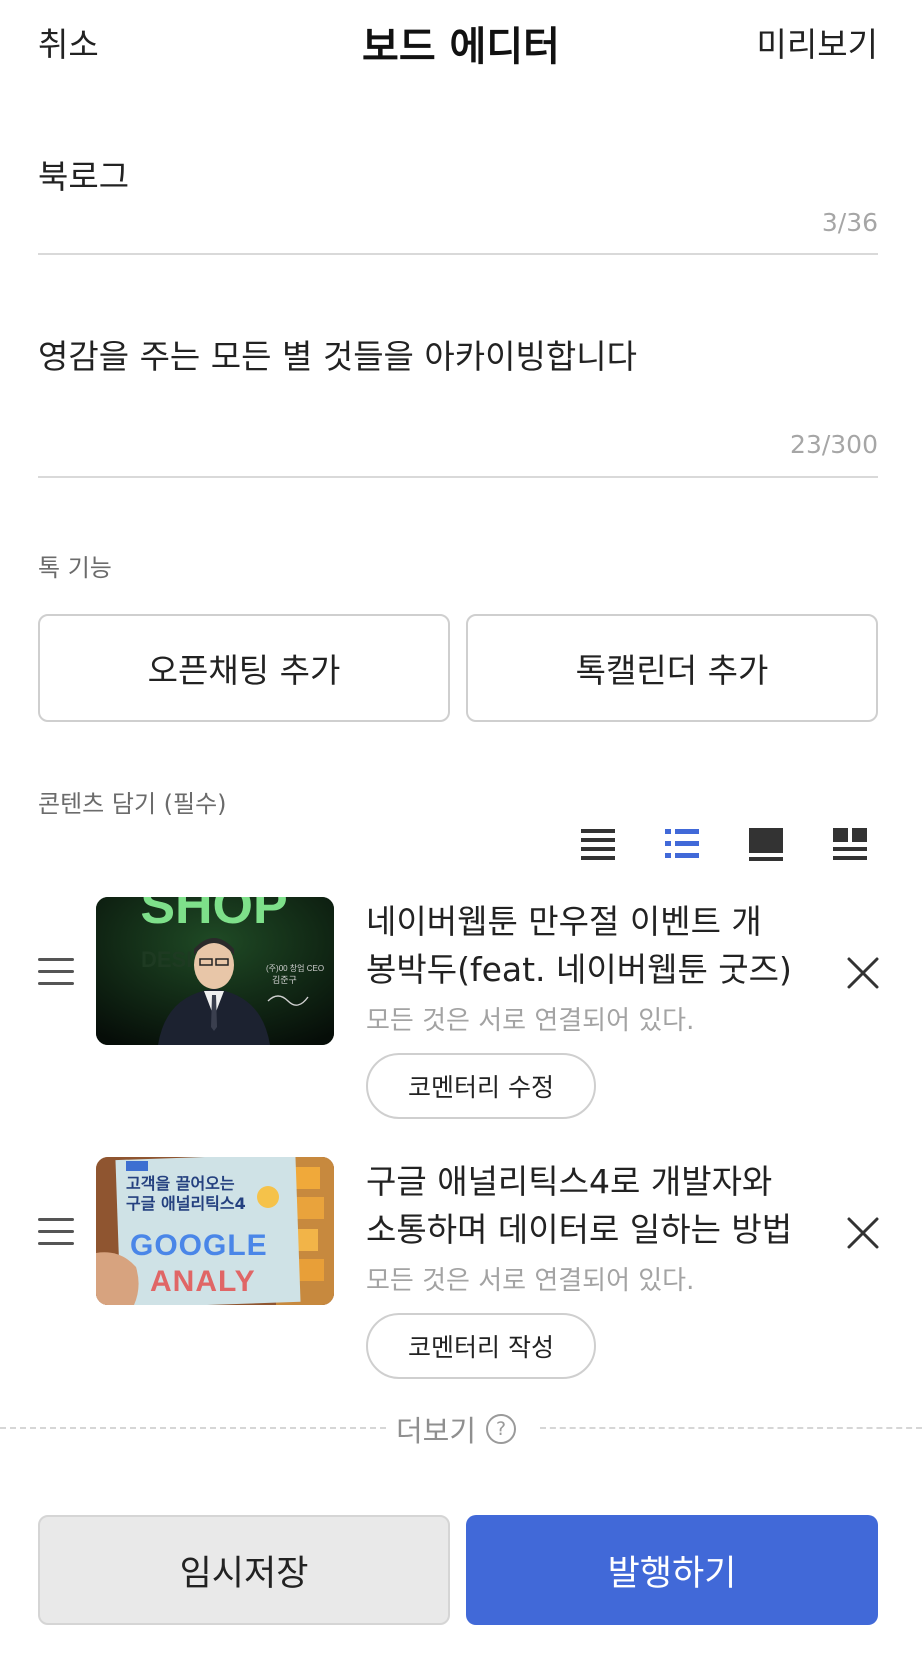  Describe the element at coordinates (672, 1570) in the screenshot. I see `publish-button: 발행하기` at that location.